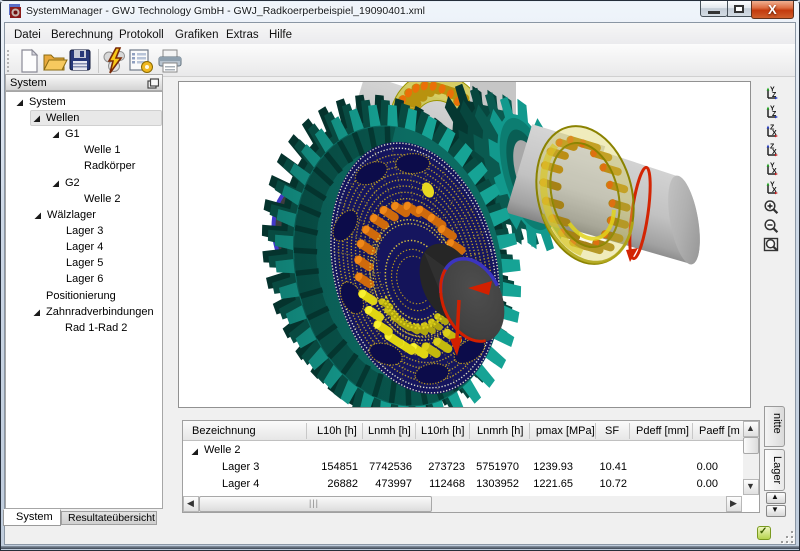  I want to click on svg-text: Lager, so click(777, 470).